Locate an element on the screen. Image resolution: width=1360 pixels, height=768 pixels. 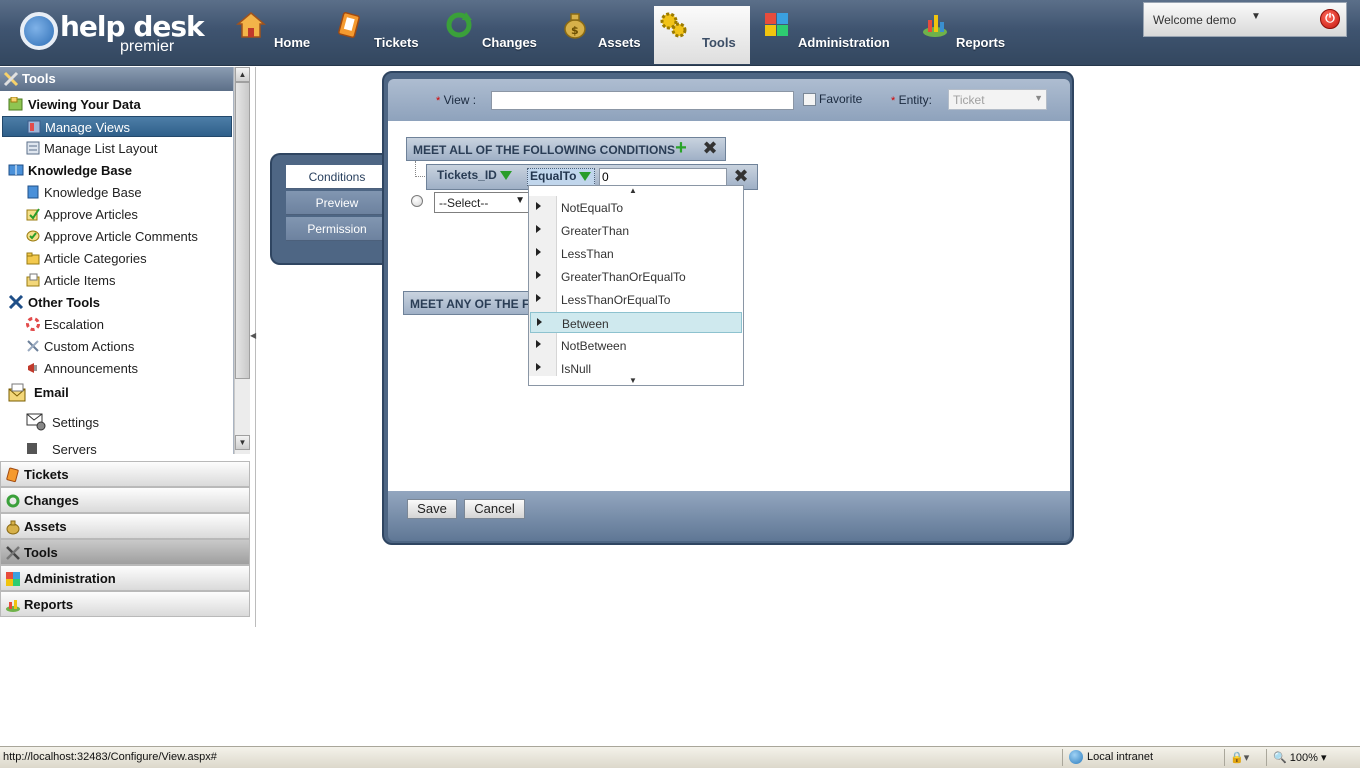
email-icon is located at coordinates (17, 392).